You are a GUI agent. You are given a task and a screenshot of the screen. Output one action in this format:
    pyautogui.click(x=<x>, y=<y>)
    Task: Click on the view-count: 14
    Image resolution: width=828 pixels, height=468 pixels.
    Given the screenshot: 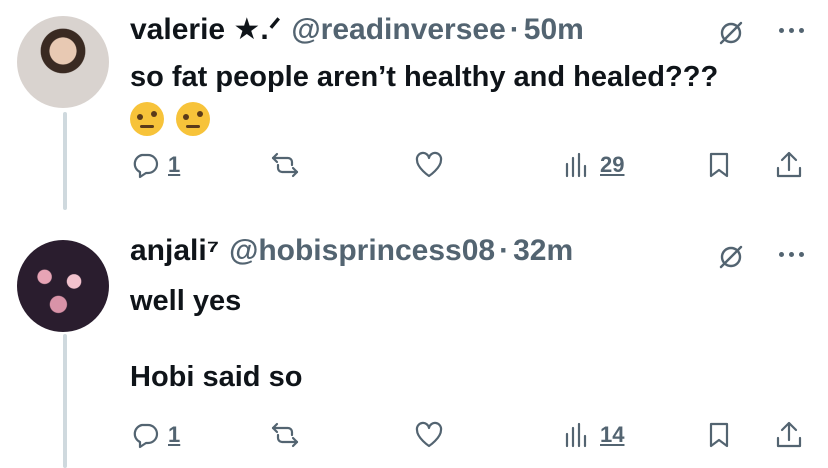 What is the action you would take?
    pyautogui.click(x=612, y=435)
    